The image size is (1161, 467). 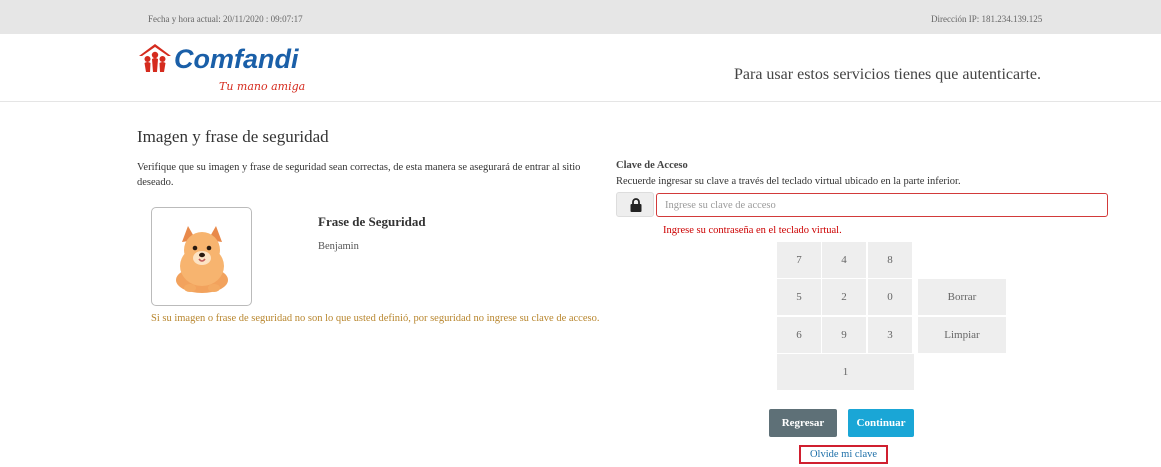 I want to click on security-image, so click(x=201, y=256).